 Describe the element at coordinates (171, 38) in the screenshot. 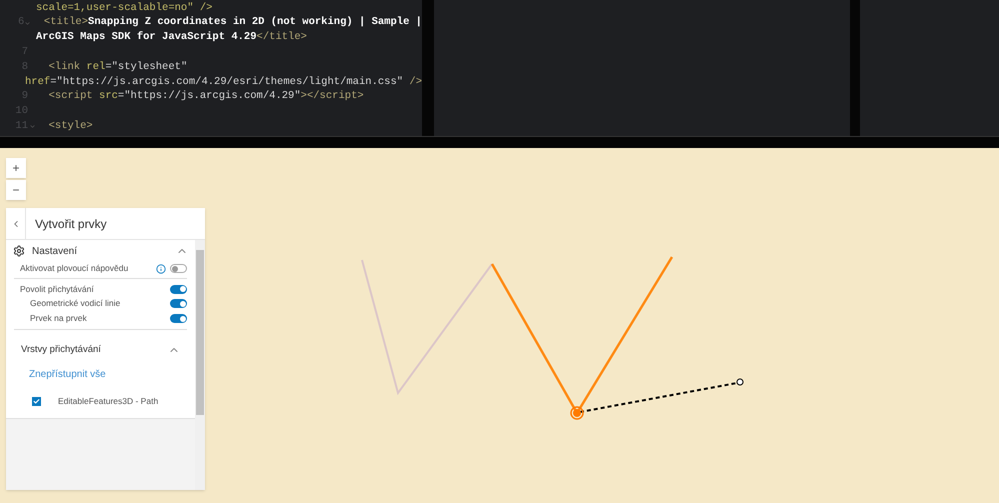

I see `code-line: ArcGIS Maps SDK for JavaScript 4.29</title>` at that location.